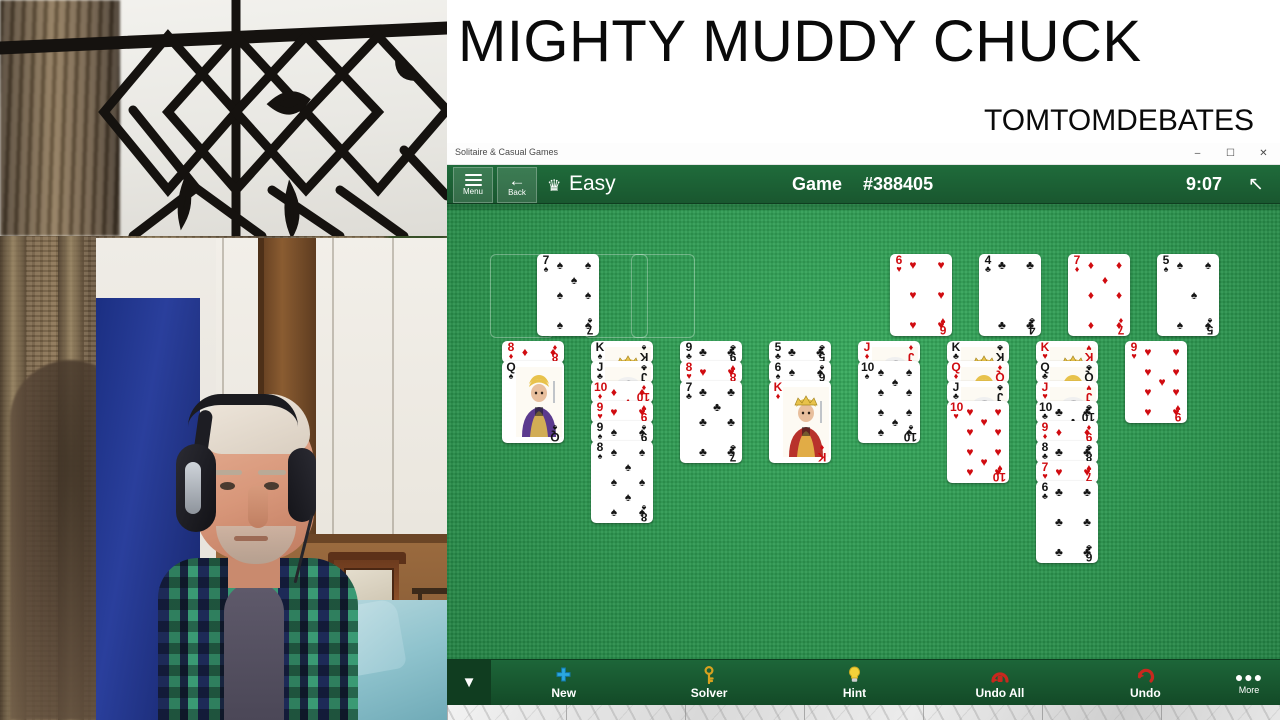 This screenshot has width=1280, height=720. Describe the element at coordinates (517, 180) in the screenshot. I see `back-arrow-icon: ←` at that location.